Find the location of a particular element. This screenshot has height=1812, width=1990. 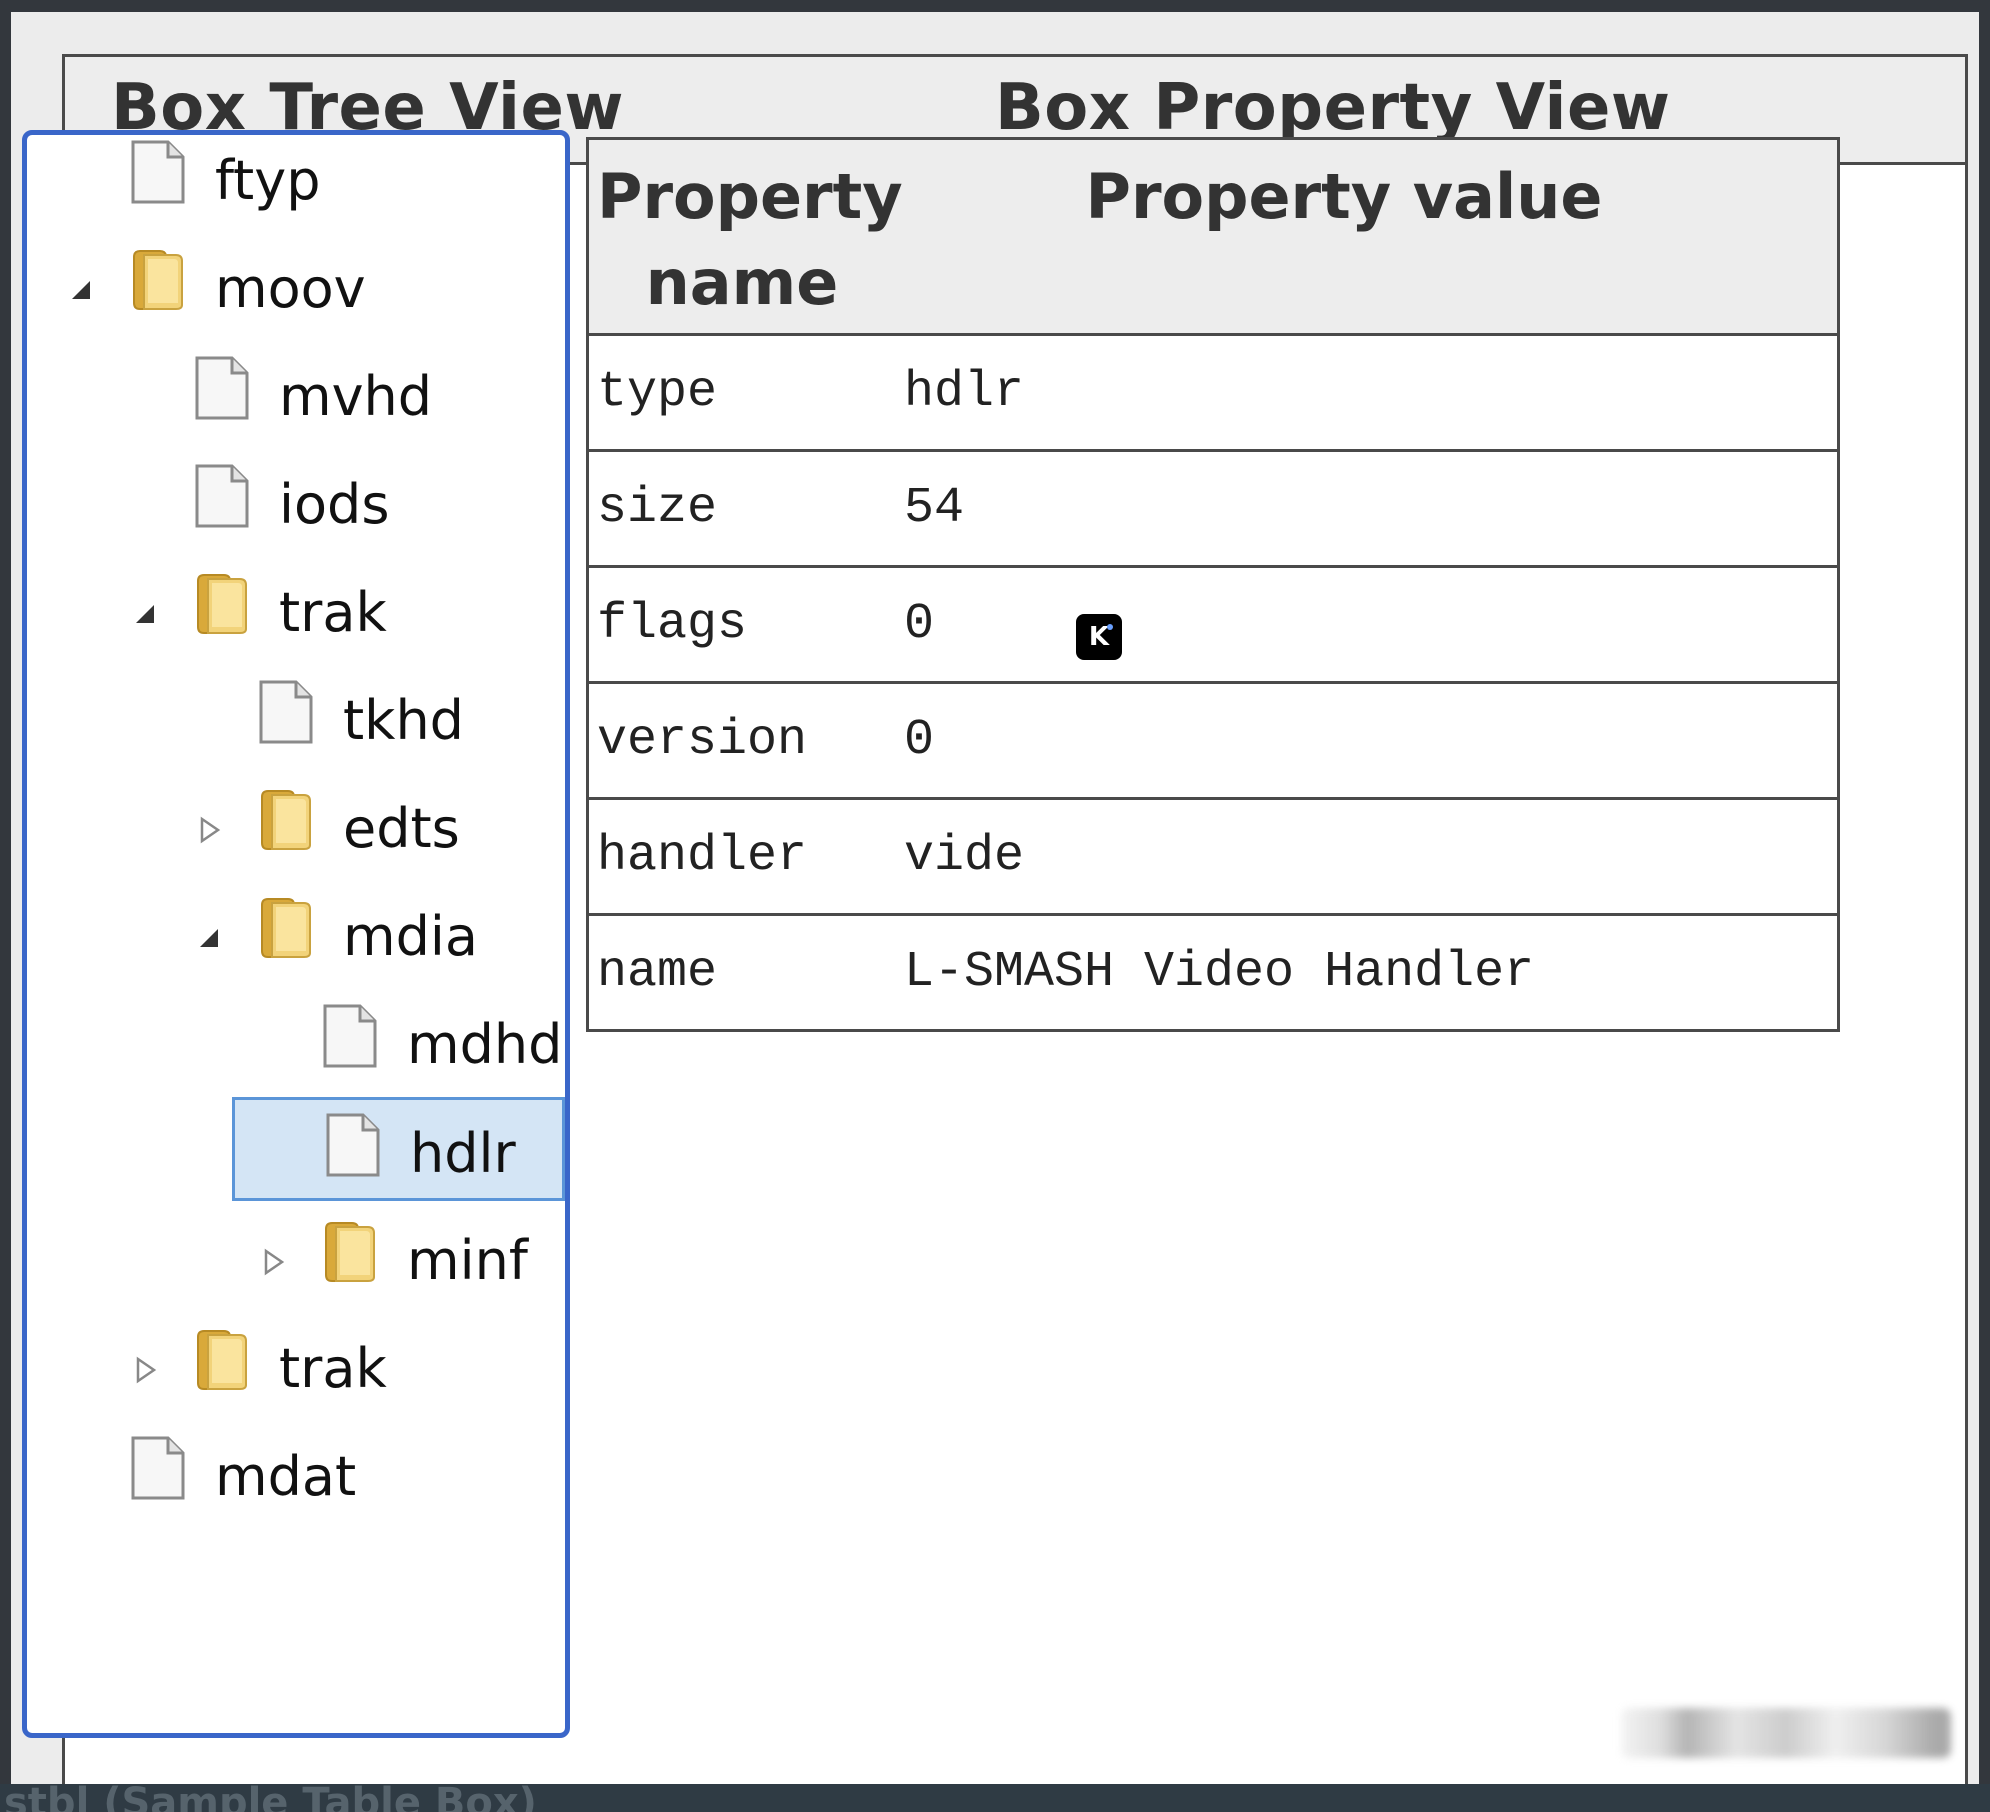

tree-item-label: mvhd is located at coordinates (356, 396).